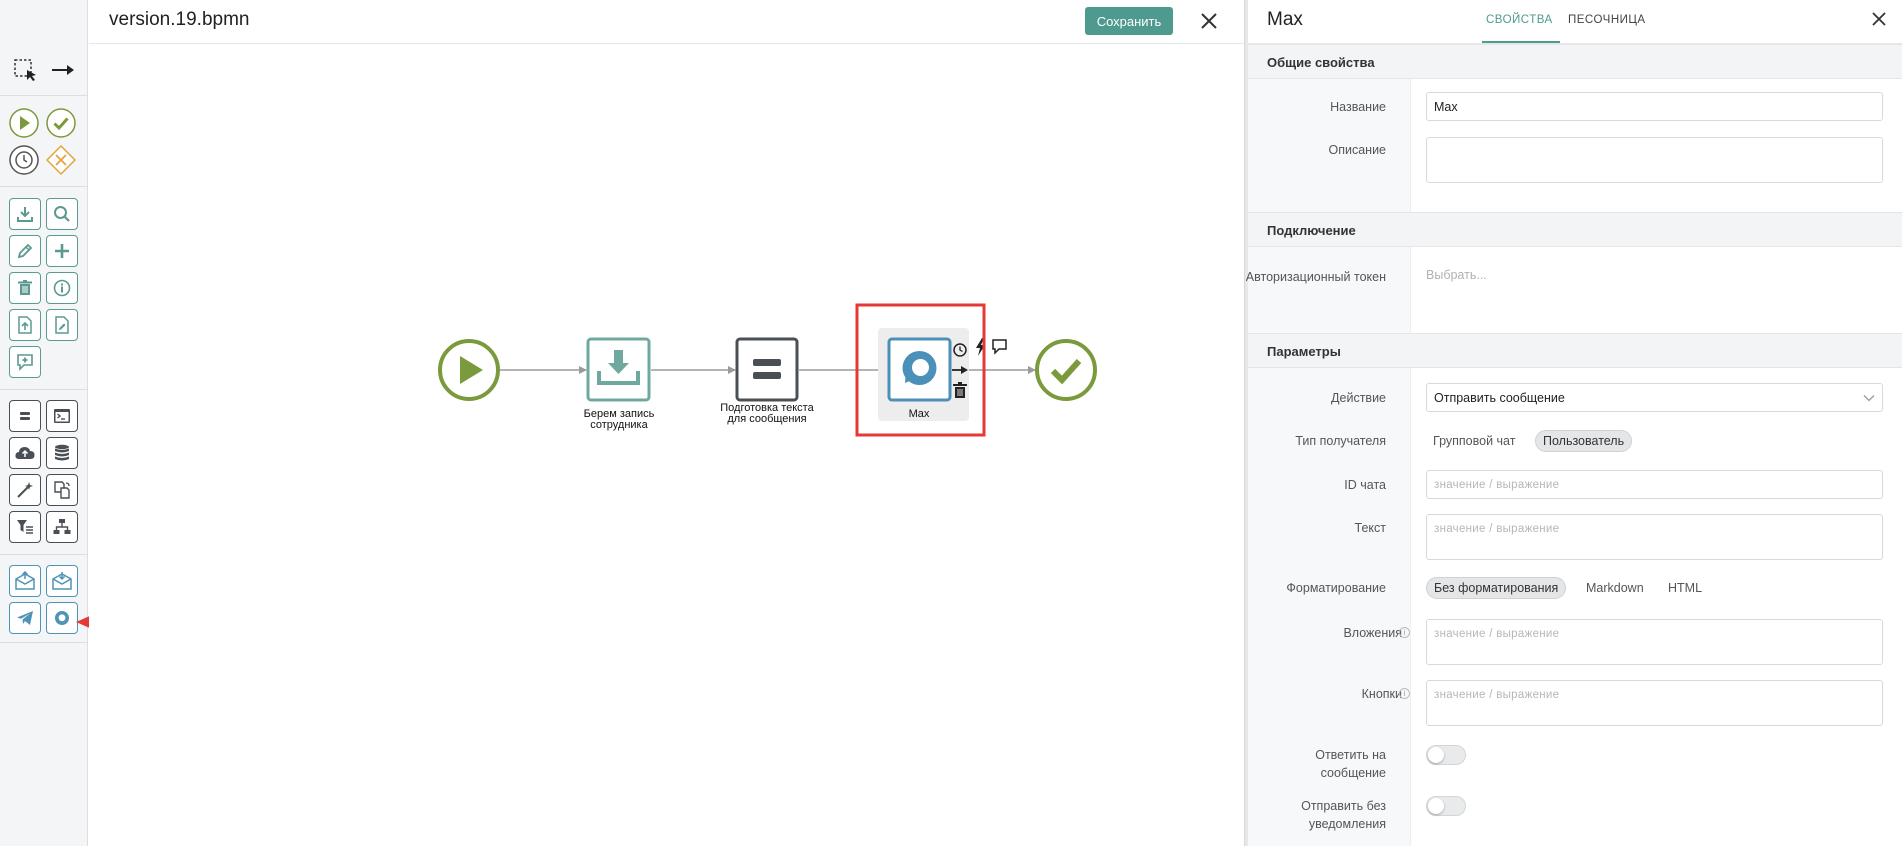 The height and width of the screenshot is (846, 1902). I want to click on section-params: Параметры, so click(1575, 350).